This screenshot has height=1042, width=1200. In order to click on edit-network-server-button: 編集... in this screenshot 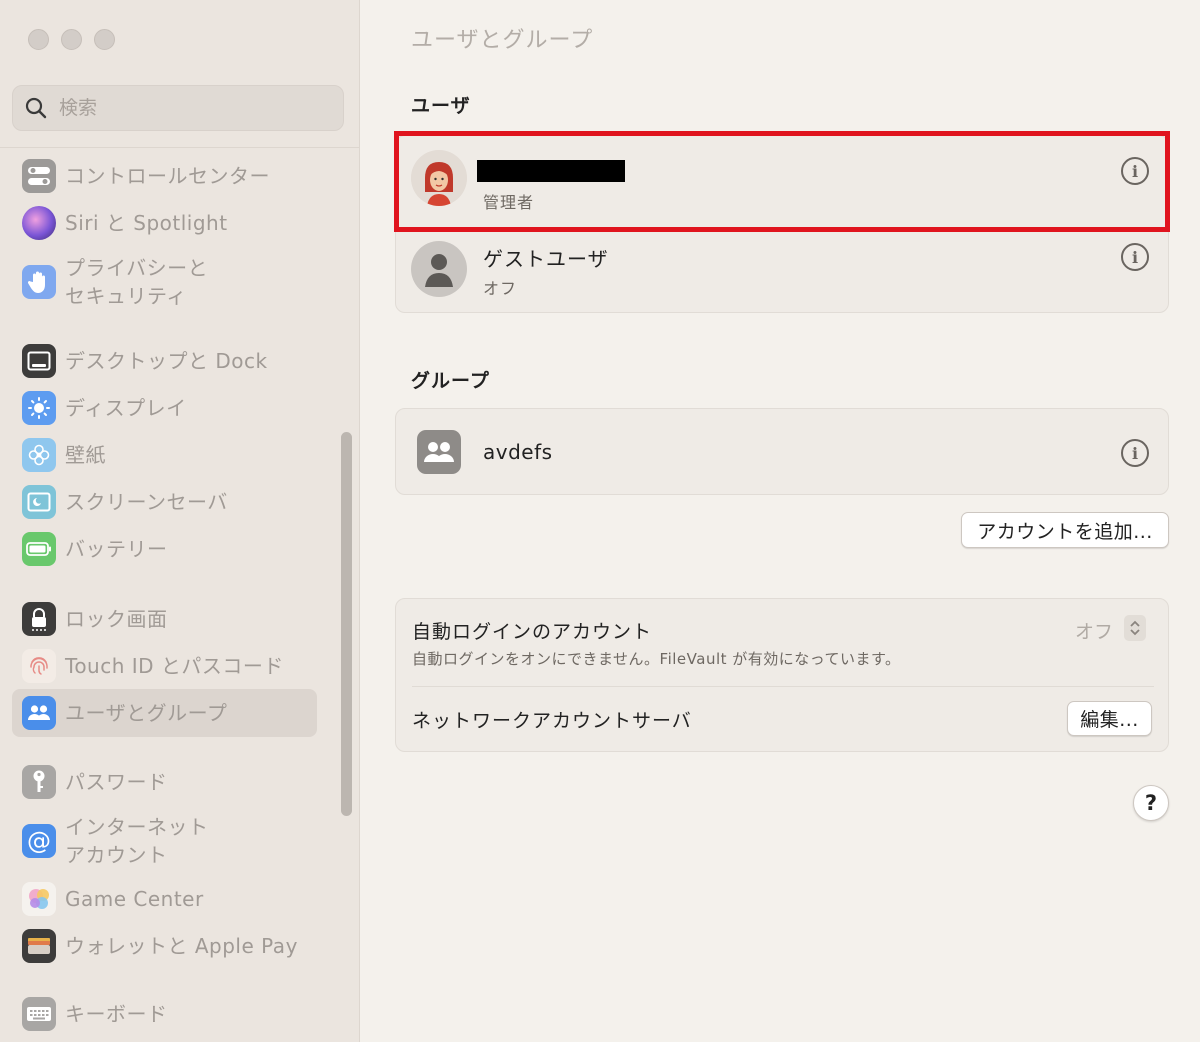, I will do `click(1109, 718)`.